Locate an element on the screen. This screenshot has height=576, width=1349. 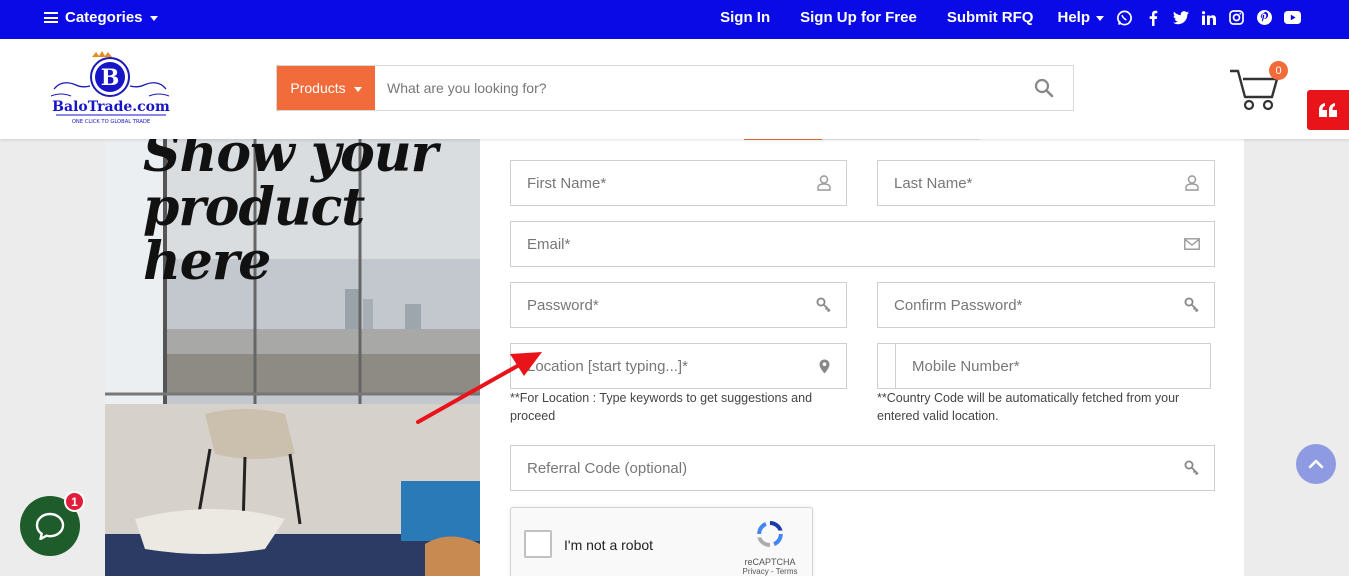
quote-icon is located at coordinates (1328, 110).